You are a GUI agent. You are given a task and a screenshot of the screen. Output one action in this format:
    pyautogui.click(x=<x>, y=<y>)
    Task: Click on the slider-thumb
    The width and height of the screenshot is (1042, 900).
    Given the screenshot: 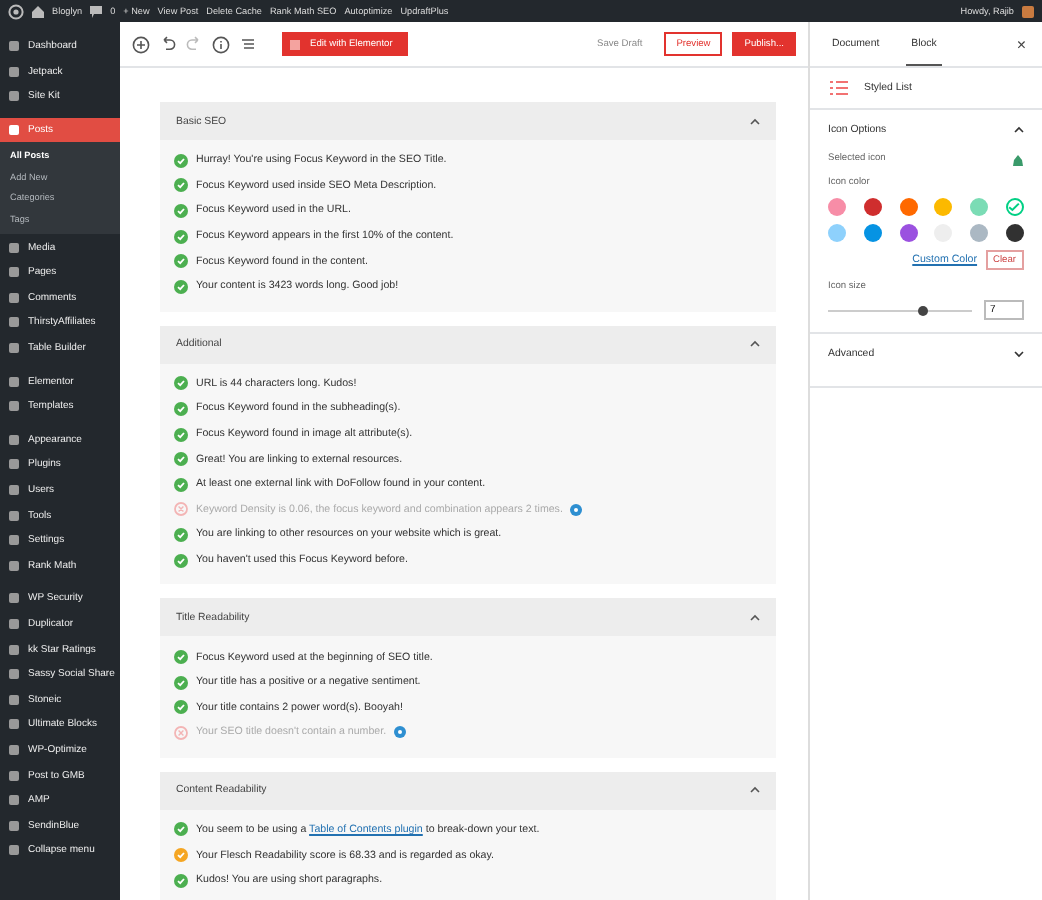 What is the action you would take?
    pyautogui.click(x=923, y=310)
    